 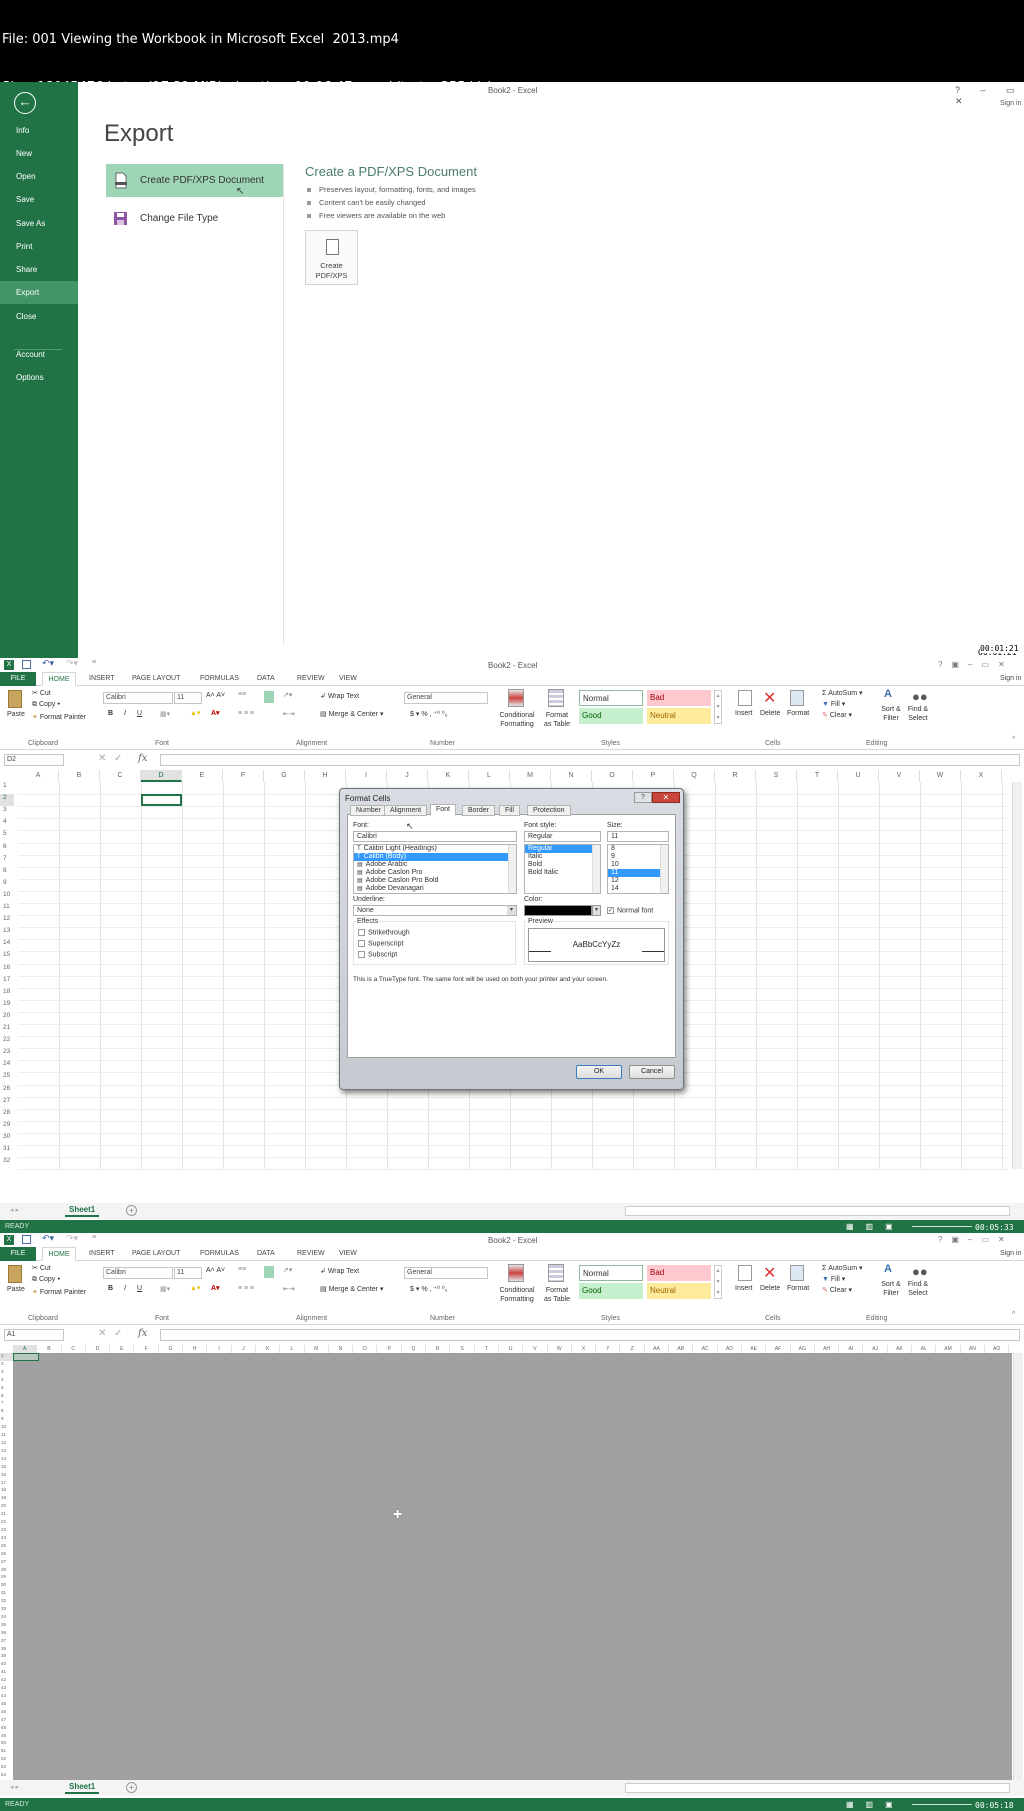 I want to click on column-header: V, so click(x=899, y=776).